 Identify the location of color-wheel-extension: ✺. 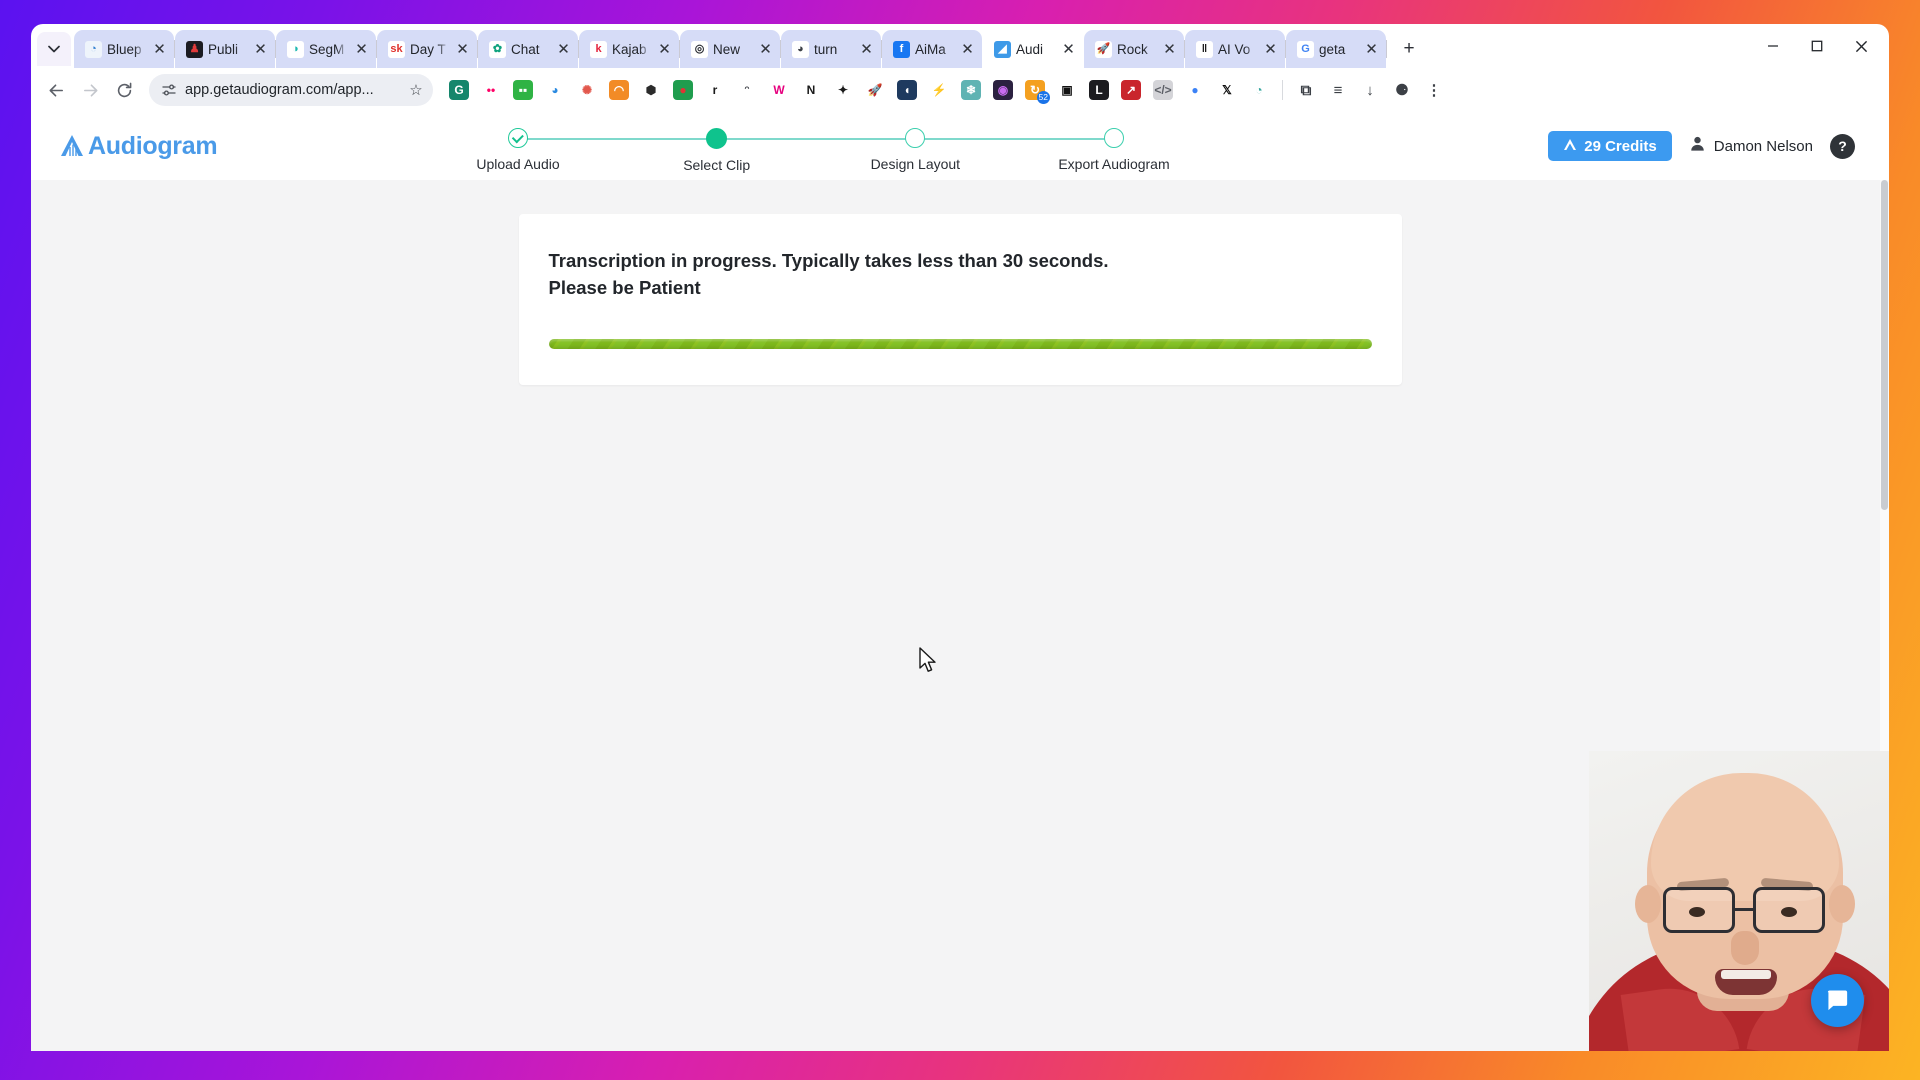
(587, 90).